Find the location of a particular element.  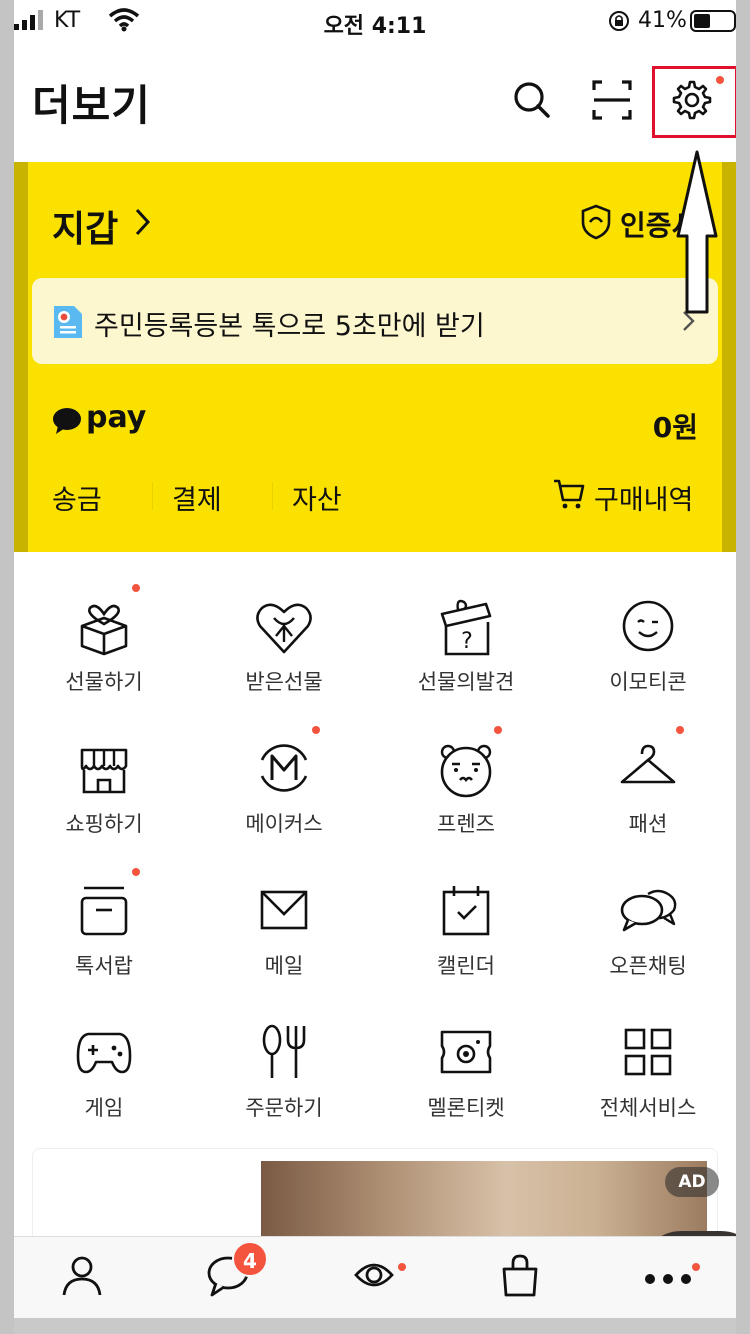

tab-friends is located at coordinates (82, 1279).